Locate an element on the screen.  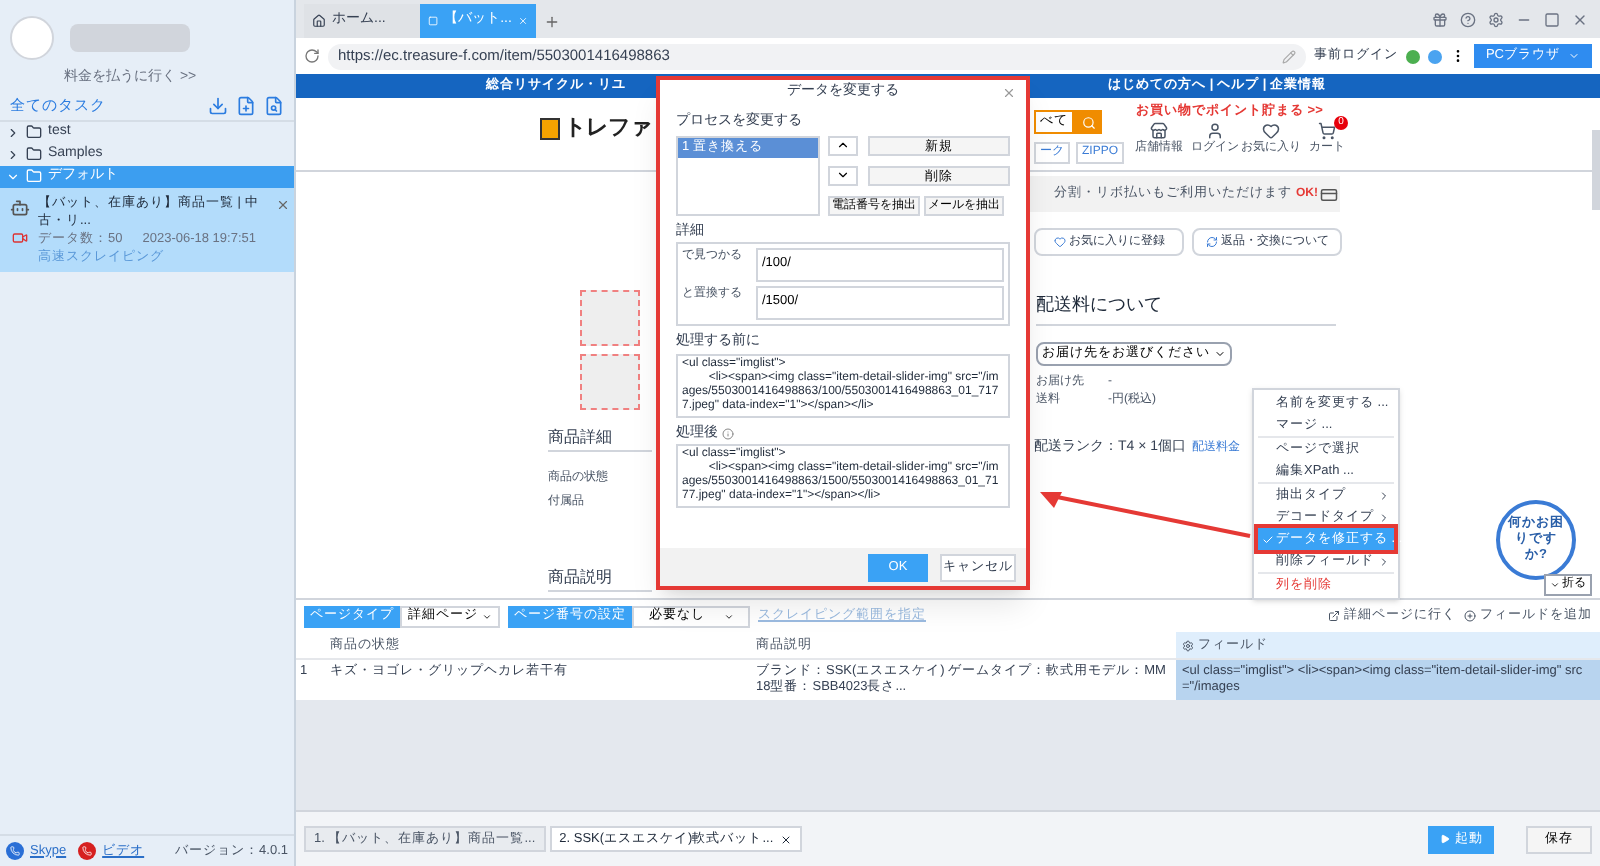
cart-icon is located at coordinates (1327, 131).